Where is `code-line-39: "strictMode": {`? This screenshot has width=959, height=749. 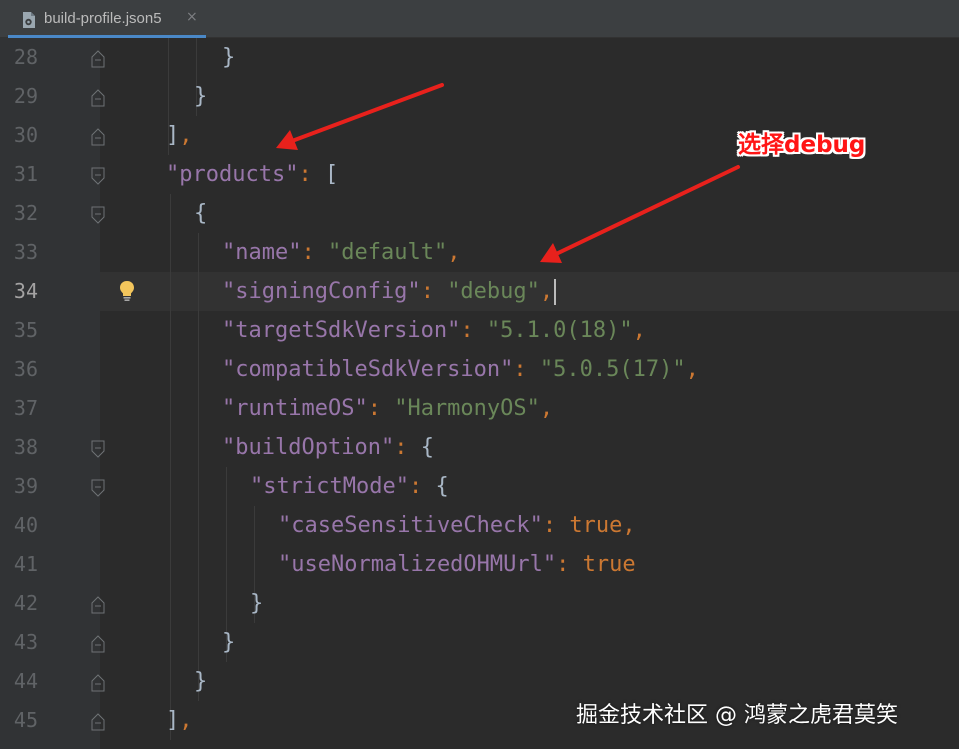 code-line-39: "strictMode": { is located at coordinates (349, 486).